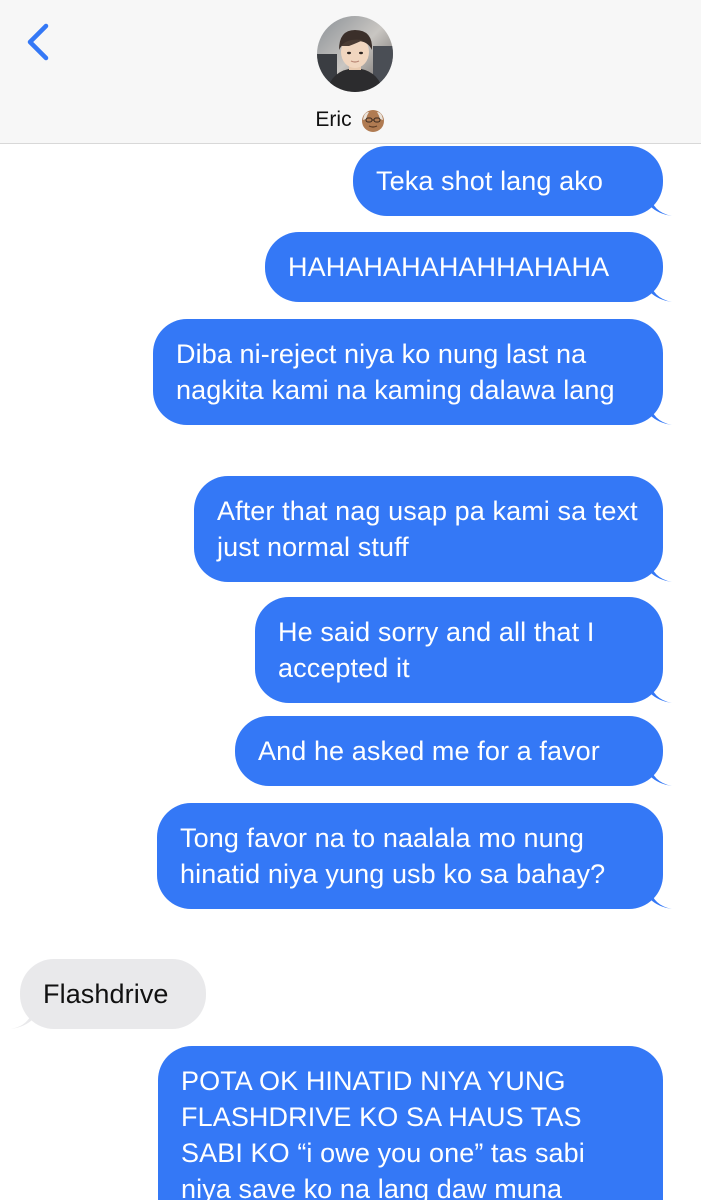 Image resolution: width=701 pixels, height=1200 pixels. I want to click on conversation-header: Eric, so click(350, 72).